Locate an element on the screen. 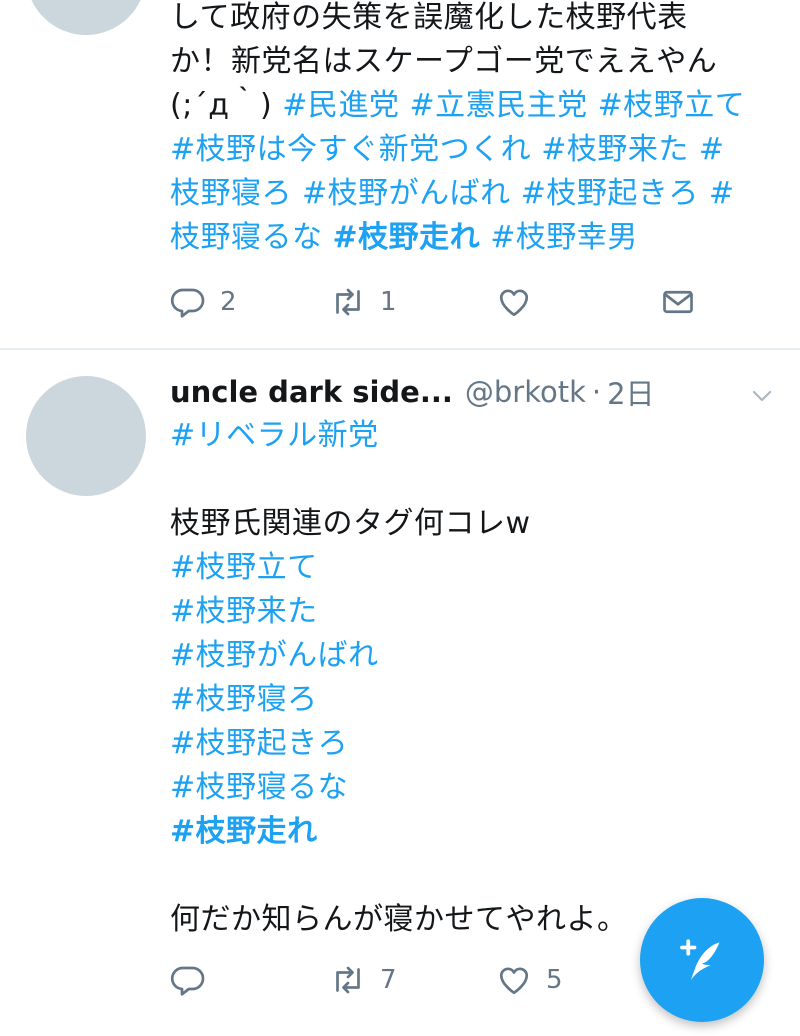 The image size is (800, 1036). text-line: 枝野寝るな #枝野走れ #枝野幸男 is located at coordinates (471, 238).